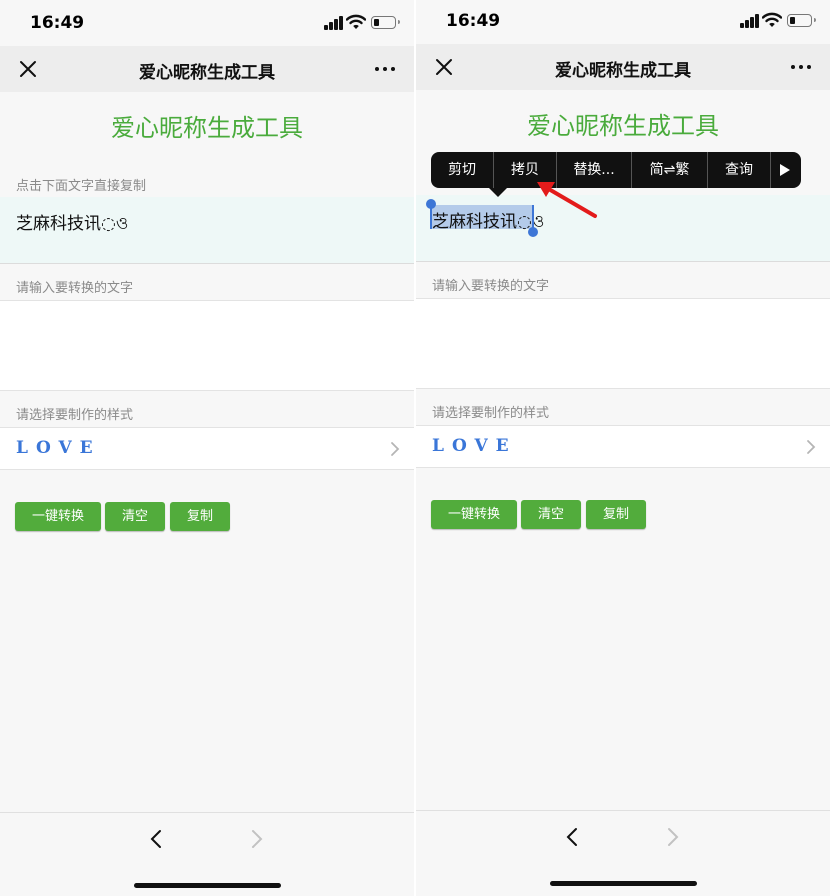 This screenshot has width=830, height=896. I want to click on menu-pointer, so click(498, 192).